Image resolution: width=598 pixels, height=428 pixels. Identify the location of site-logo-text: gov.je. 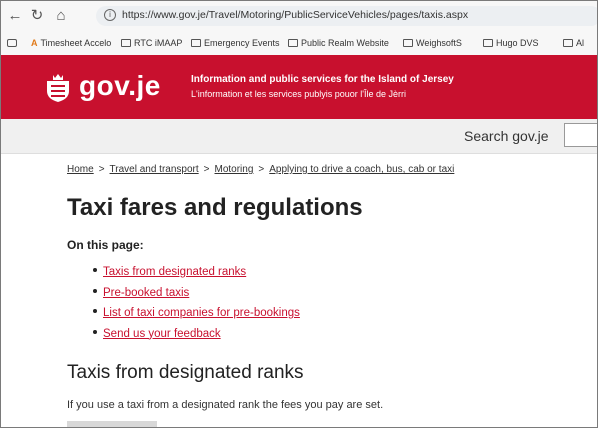
(120, 86).